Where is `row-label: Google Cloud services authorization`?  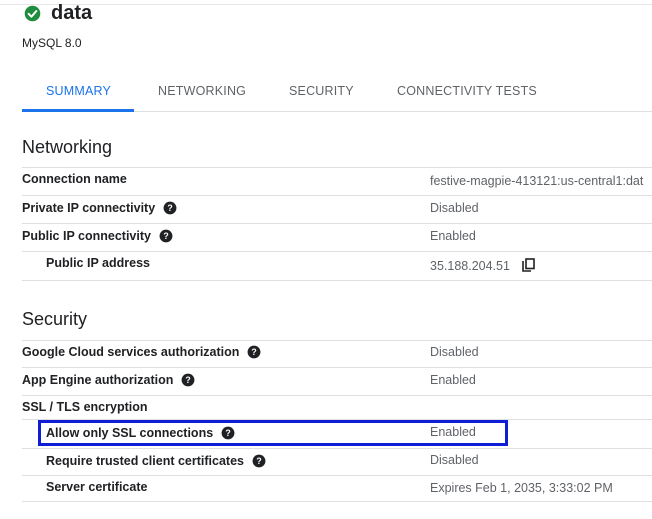 row-label: Google Cloud services authorization is located at coordinates (131, 352).